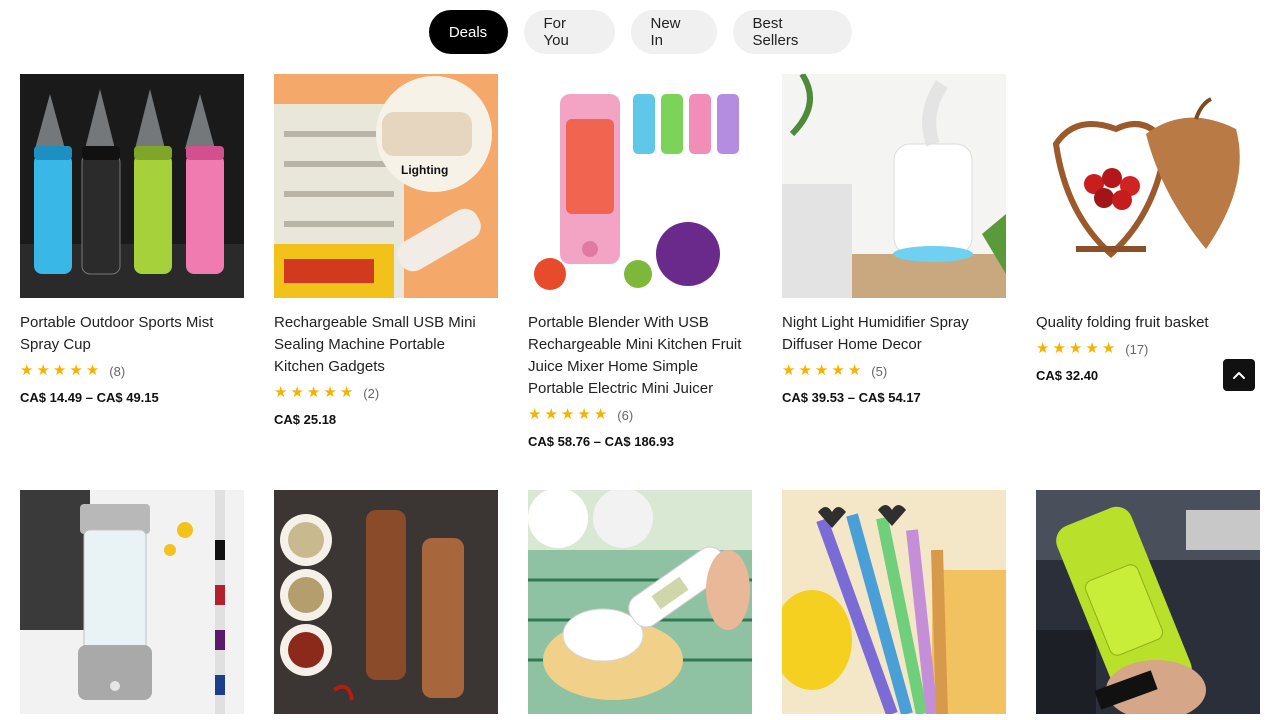  What do you see at coordinates (894, 371) in the screenshot?
I see `product-rating: ★ ★ ★ ★ ★ (5)` at bounding box center [894, 371].